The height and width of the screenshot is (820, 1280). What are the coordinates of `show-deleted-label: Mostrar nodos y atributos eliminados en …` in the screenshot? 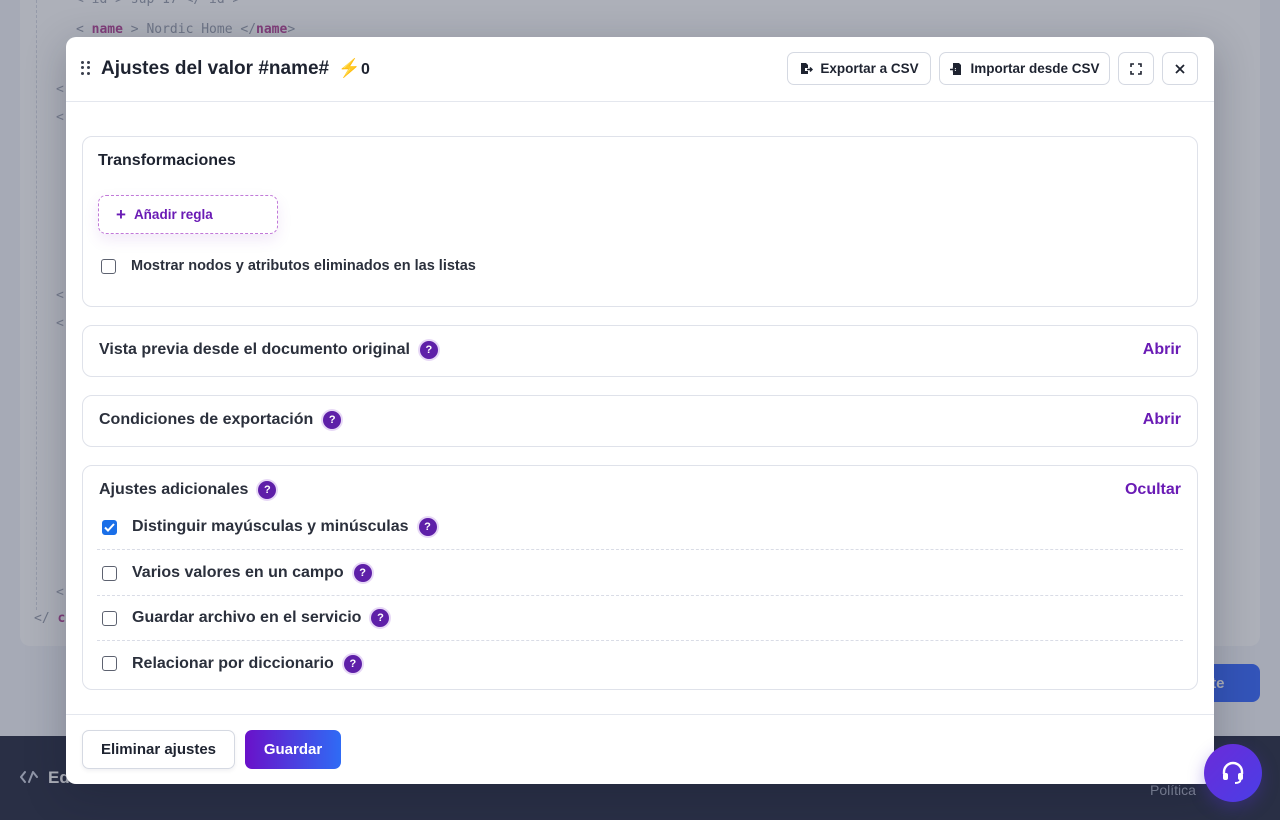 It's located at (303, 266).